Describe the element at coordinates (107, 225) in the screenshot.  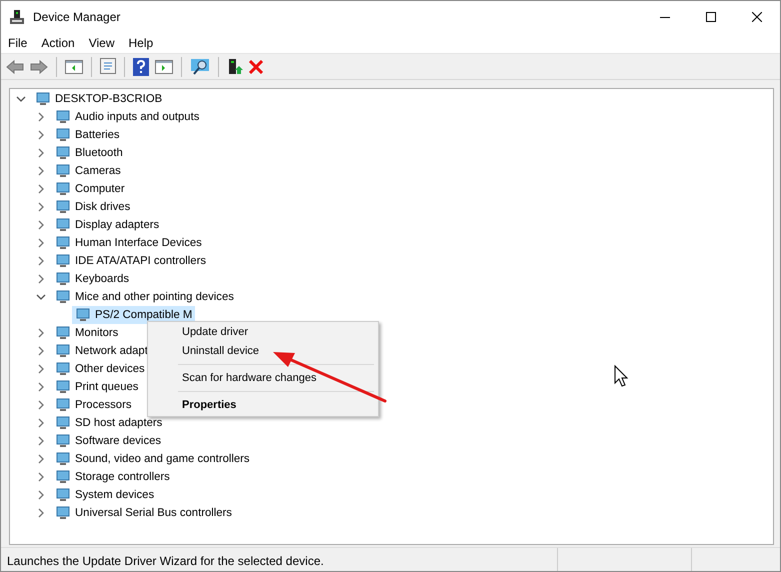
I see `tree-item: Display adapters` at that location.